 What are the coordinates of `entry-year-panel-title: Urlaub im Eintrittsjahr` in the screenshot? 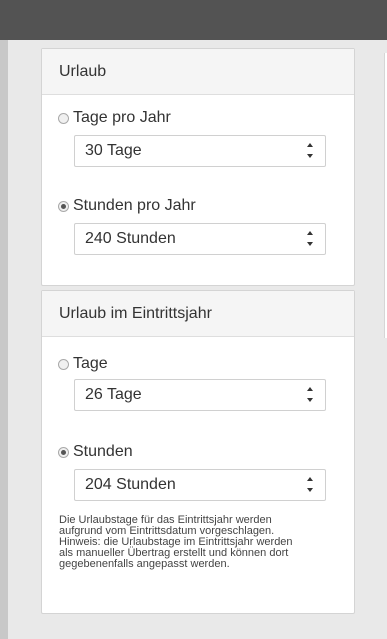 It's located at (198, 314).